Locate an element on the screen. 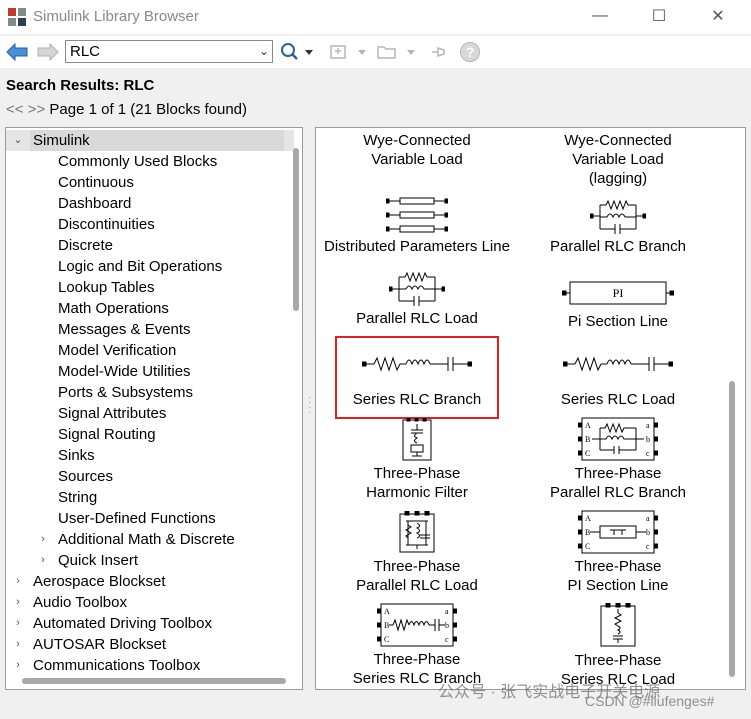 This screenshot has height=719, width=751. tree-item-library: › Aerospace Blockset is located at coordinates (150, 581).